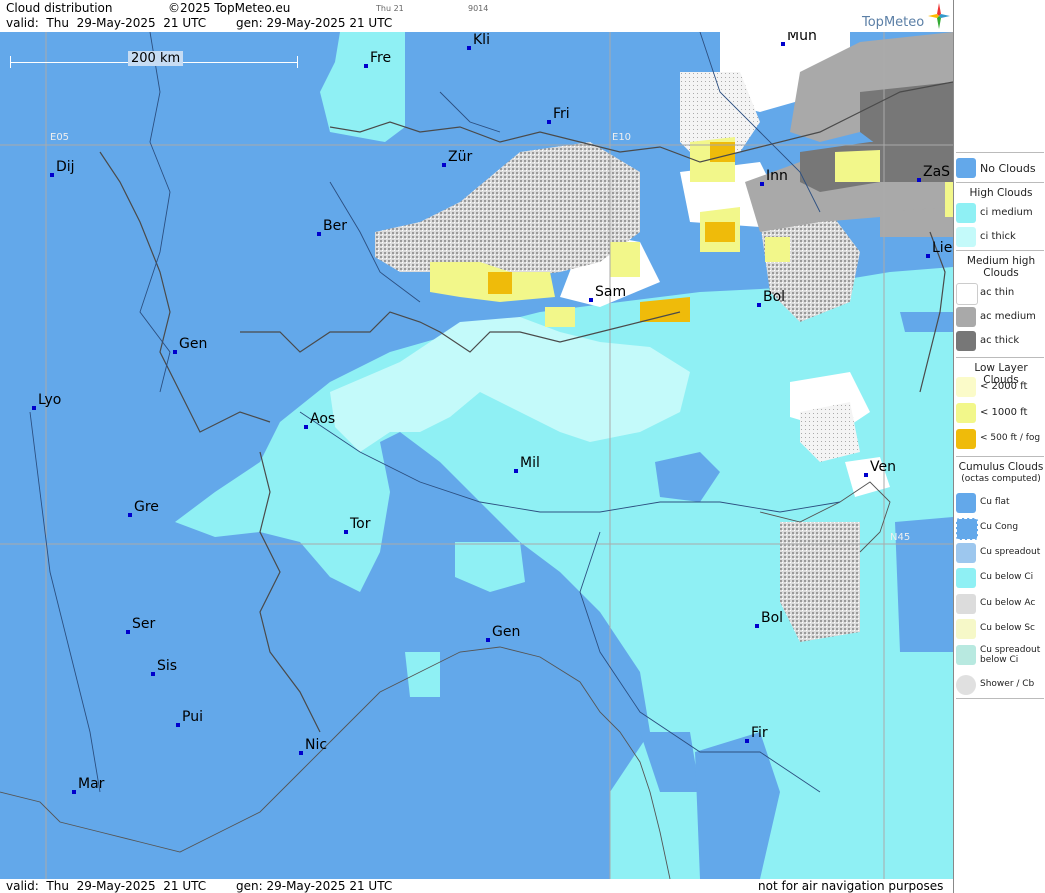 This screenshot has height=893, width=1045. I want to click on ac-thick-swatch, so click(966, 341).